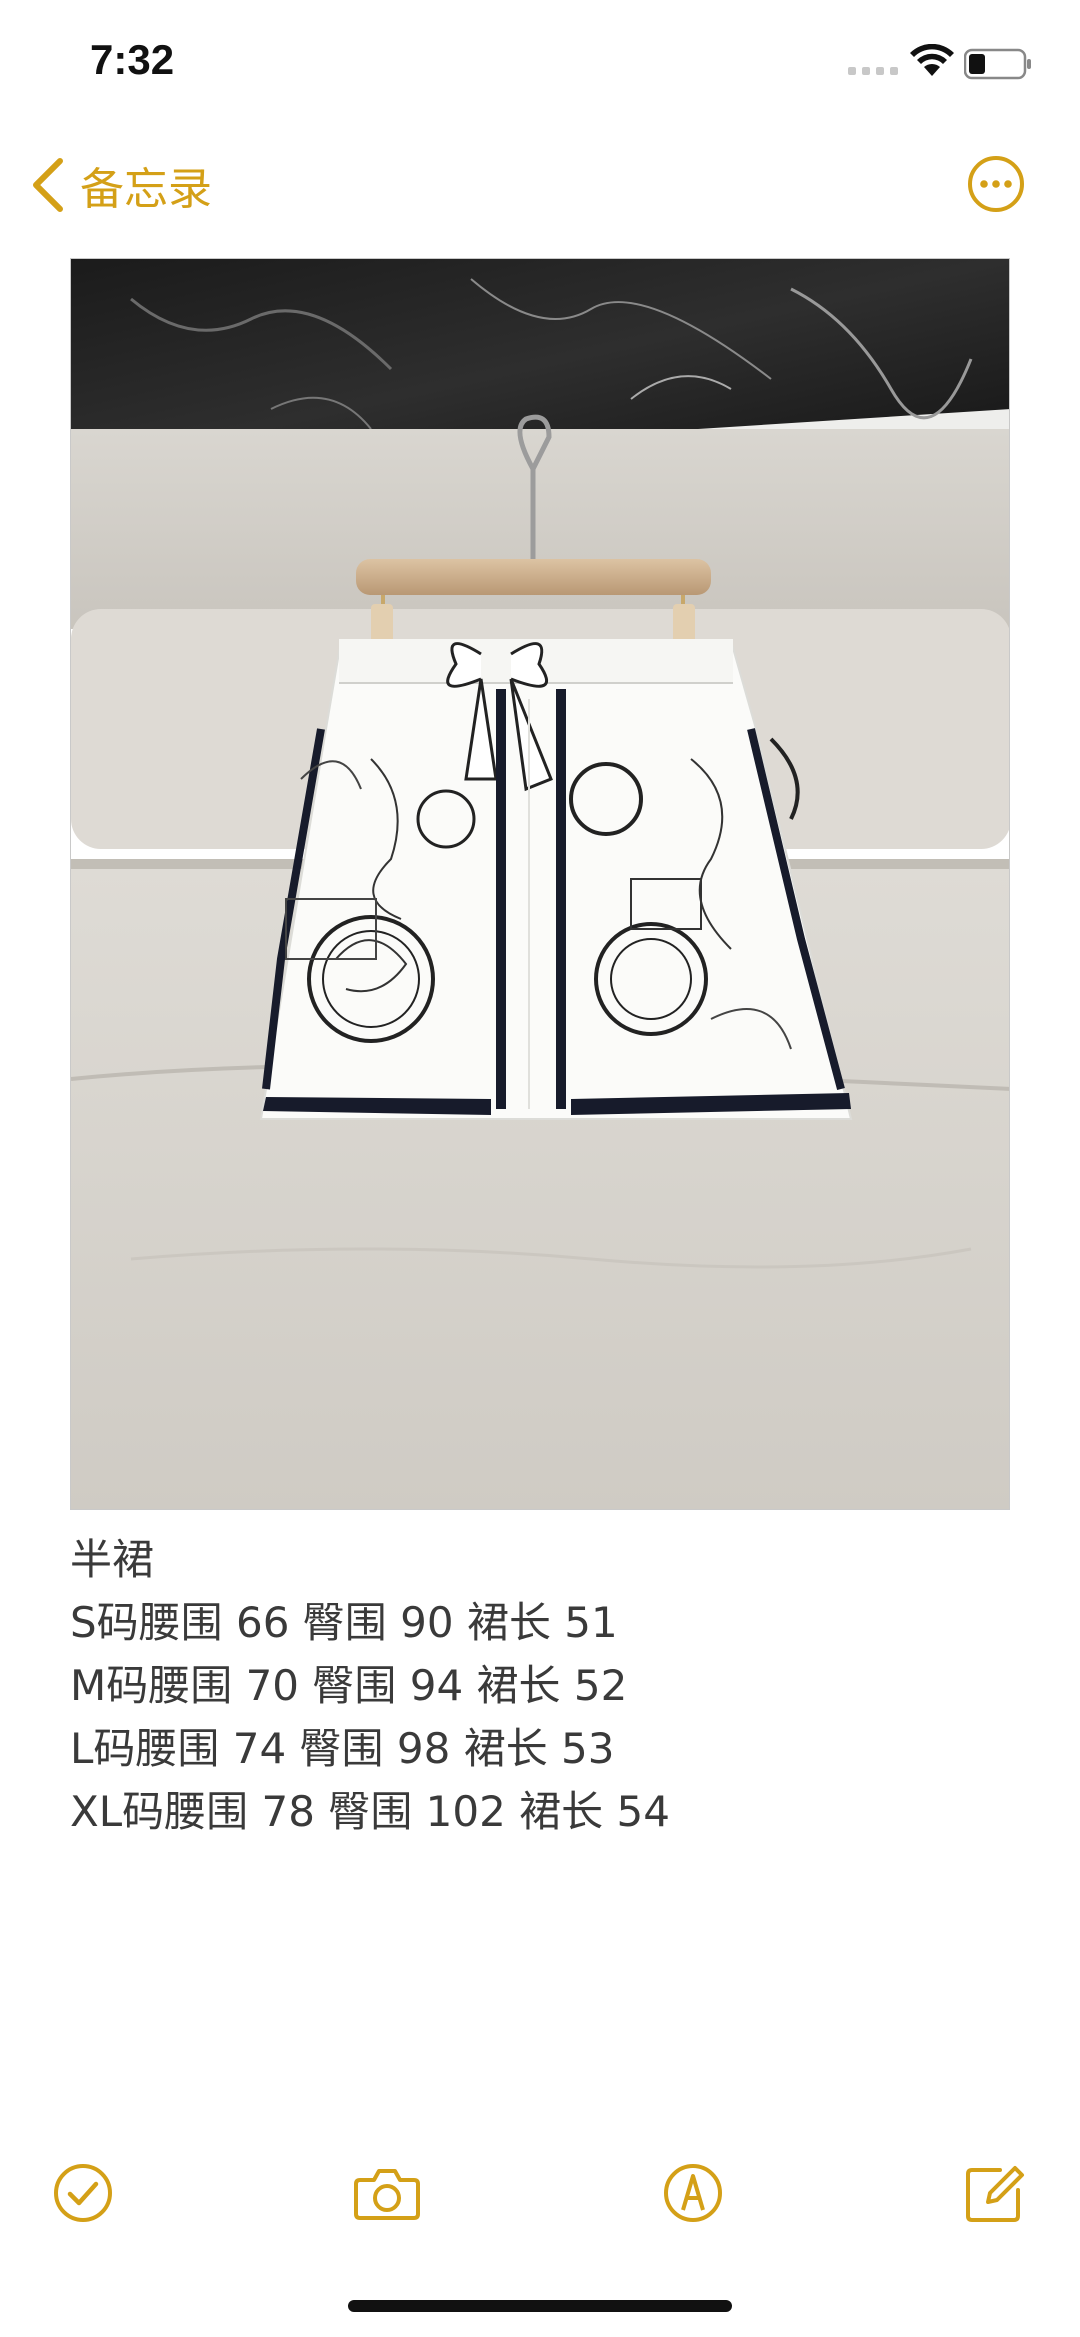  Describe the element at coordinates (997, 64) in the screenshot. I see `battery-icon` at that location.